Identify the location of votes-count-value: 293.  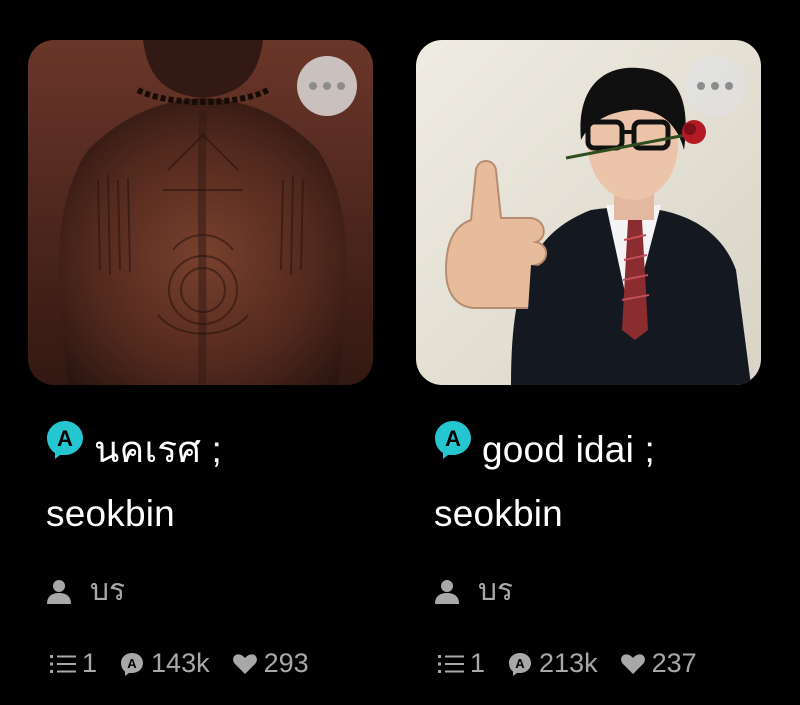
(286, 663).